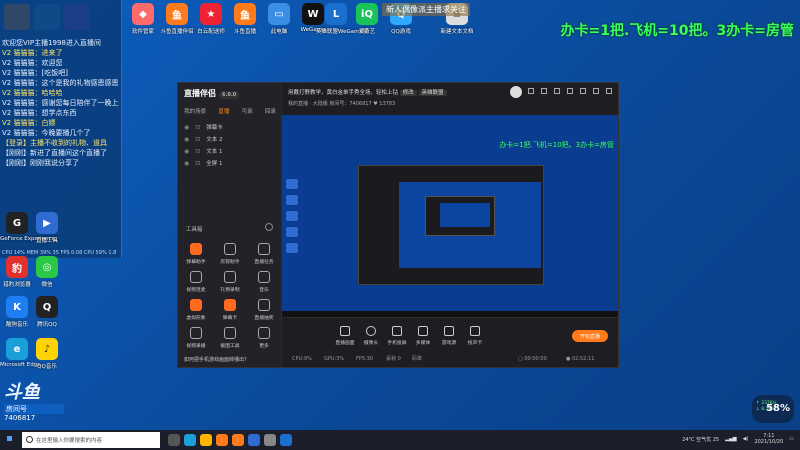  What do you see at coordinates (27, 227) in the screenshot?
I see `desktop-icon-geforce: G GeForce Experience` at bounding box center [27, 227].